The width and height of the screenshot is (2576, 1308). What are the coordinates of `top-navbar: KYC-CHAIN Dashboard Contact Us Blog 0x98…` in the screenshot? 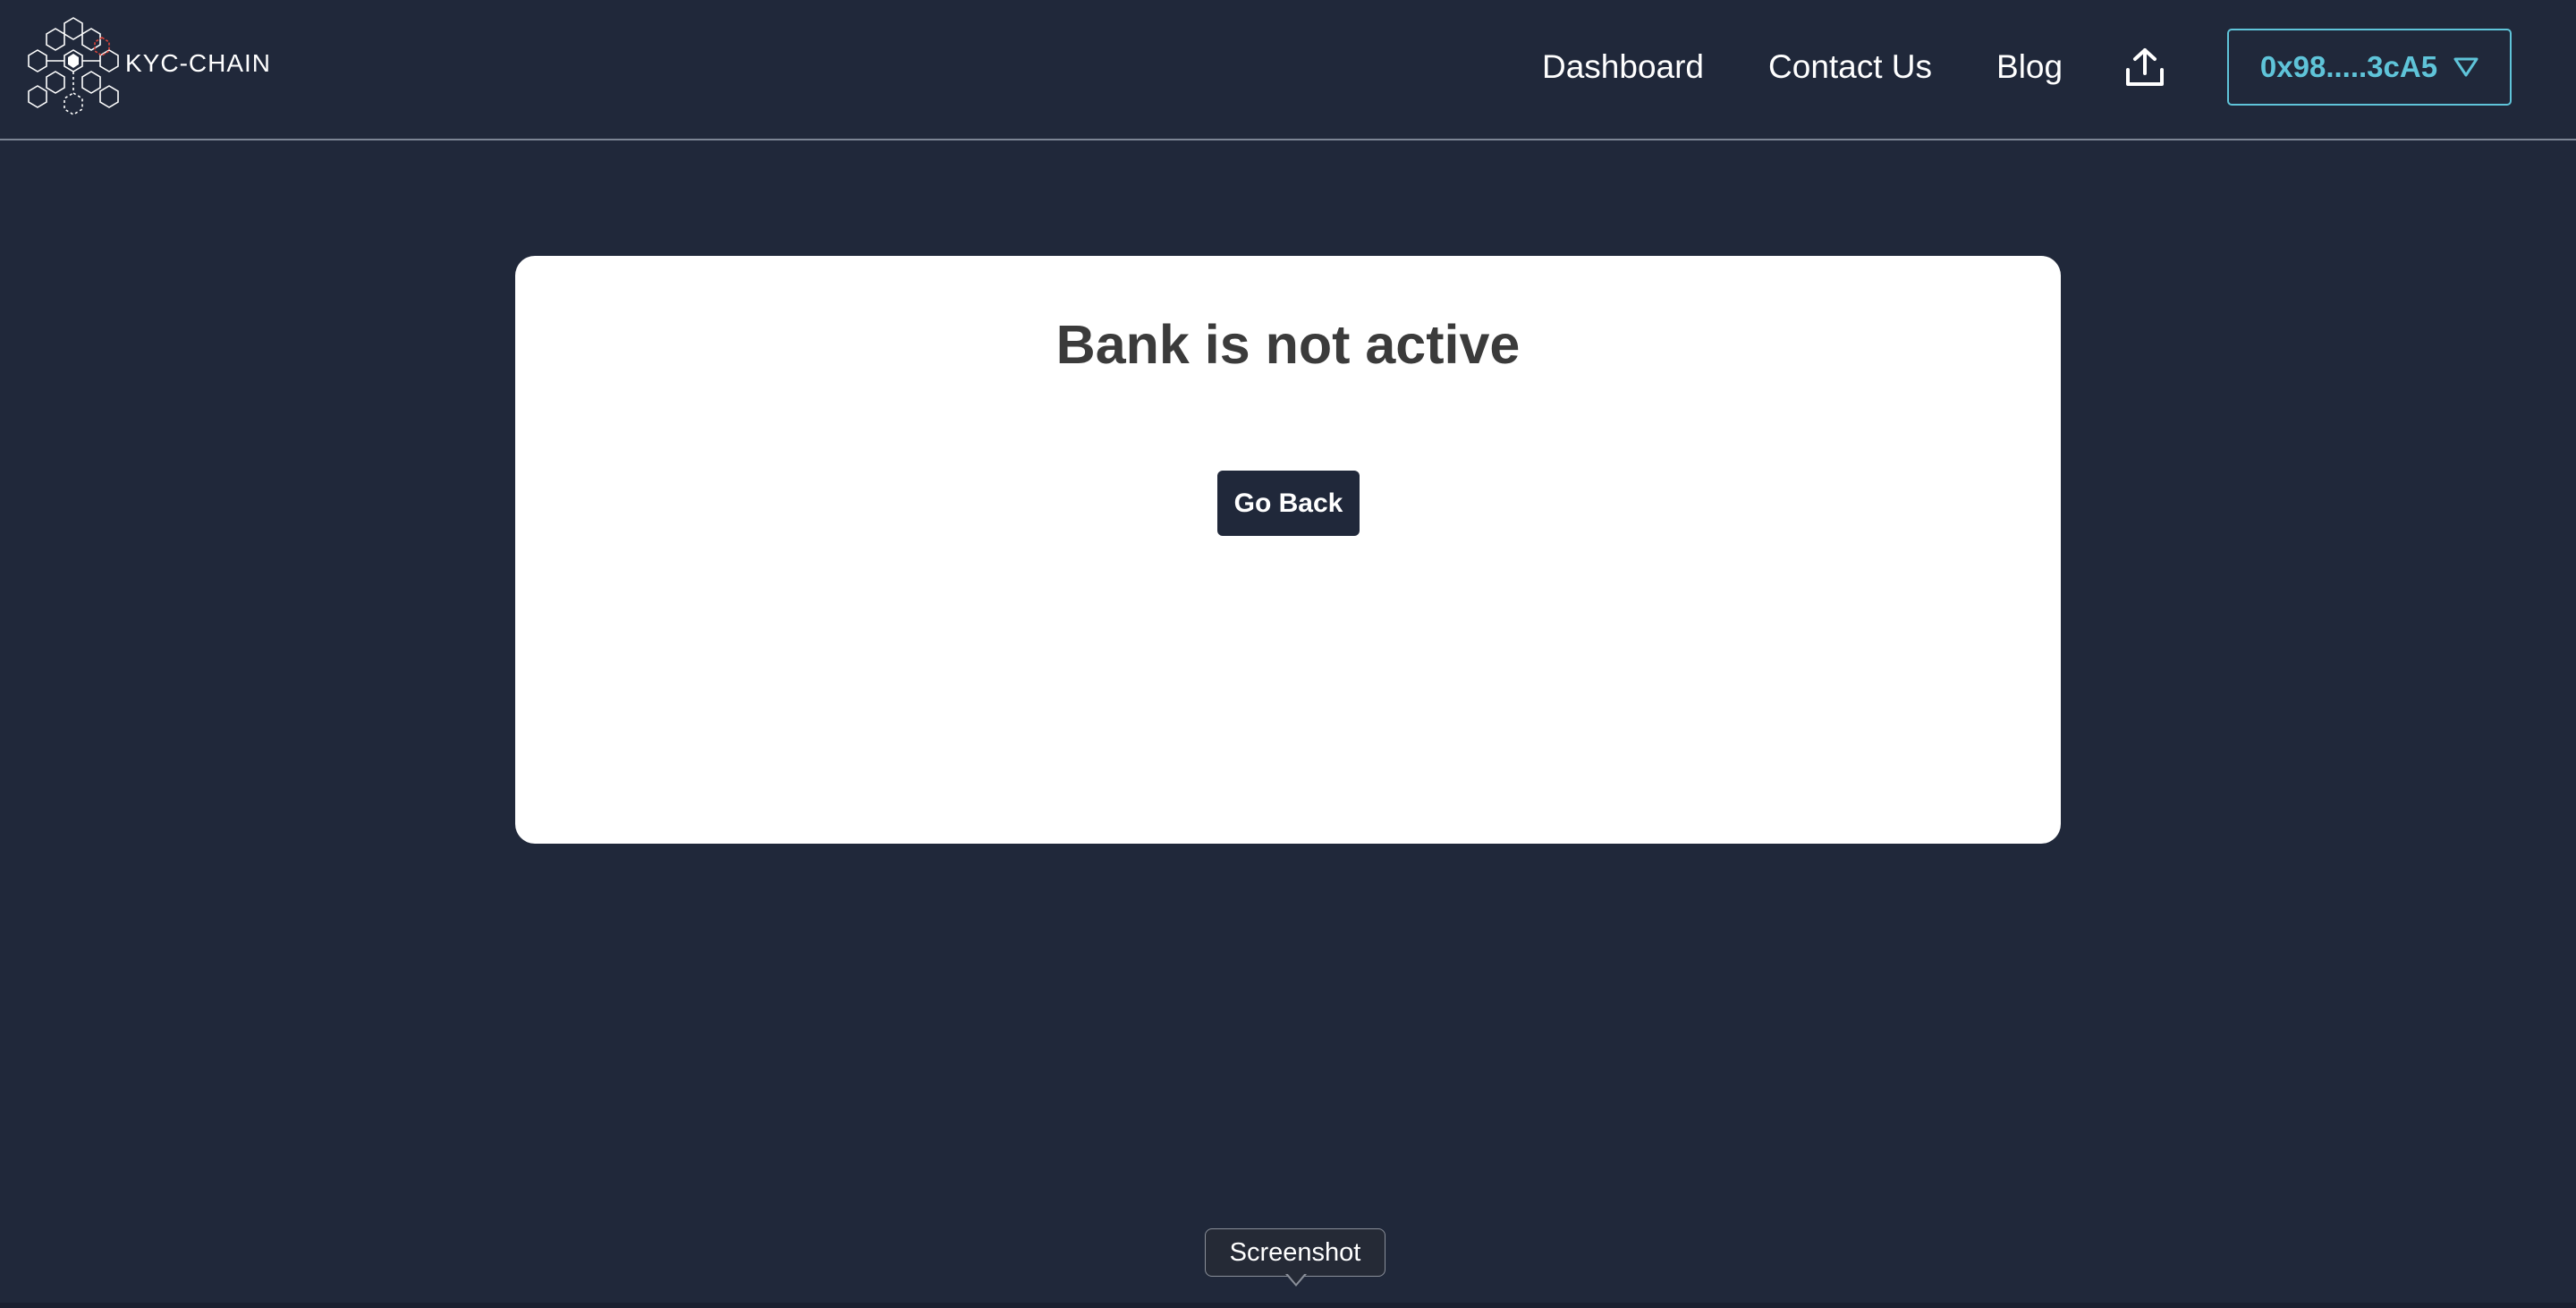 It's located at (1288, 70).